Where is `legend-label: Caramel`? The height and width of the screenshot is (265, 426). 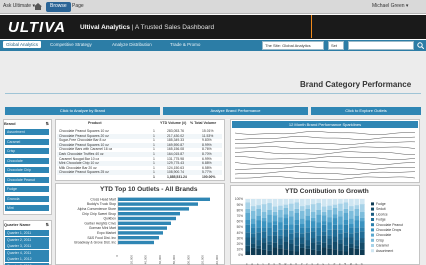
legend-label: Caramel is located at coordinates (382, 246).